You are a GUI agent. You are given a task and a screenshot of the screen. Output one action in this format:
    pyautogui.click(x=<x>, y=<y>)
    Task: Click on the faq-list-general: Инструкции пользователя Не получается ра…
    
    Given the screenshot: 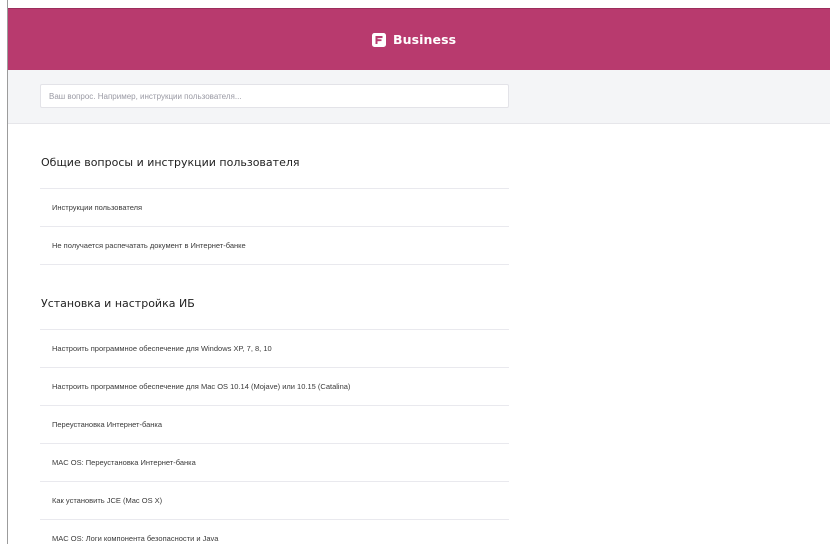 What is the action you would take?
    pyautogui.click(x=274, y=226)
    